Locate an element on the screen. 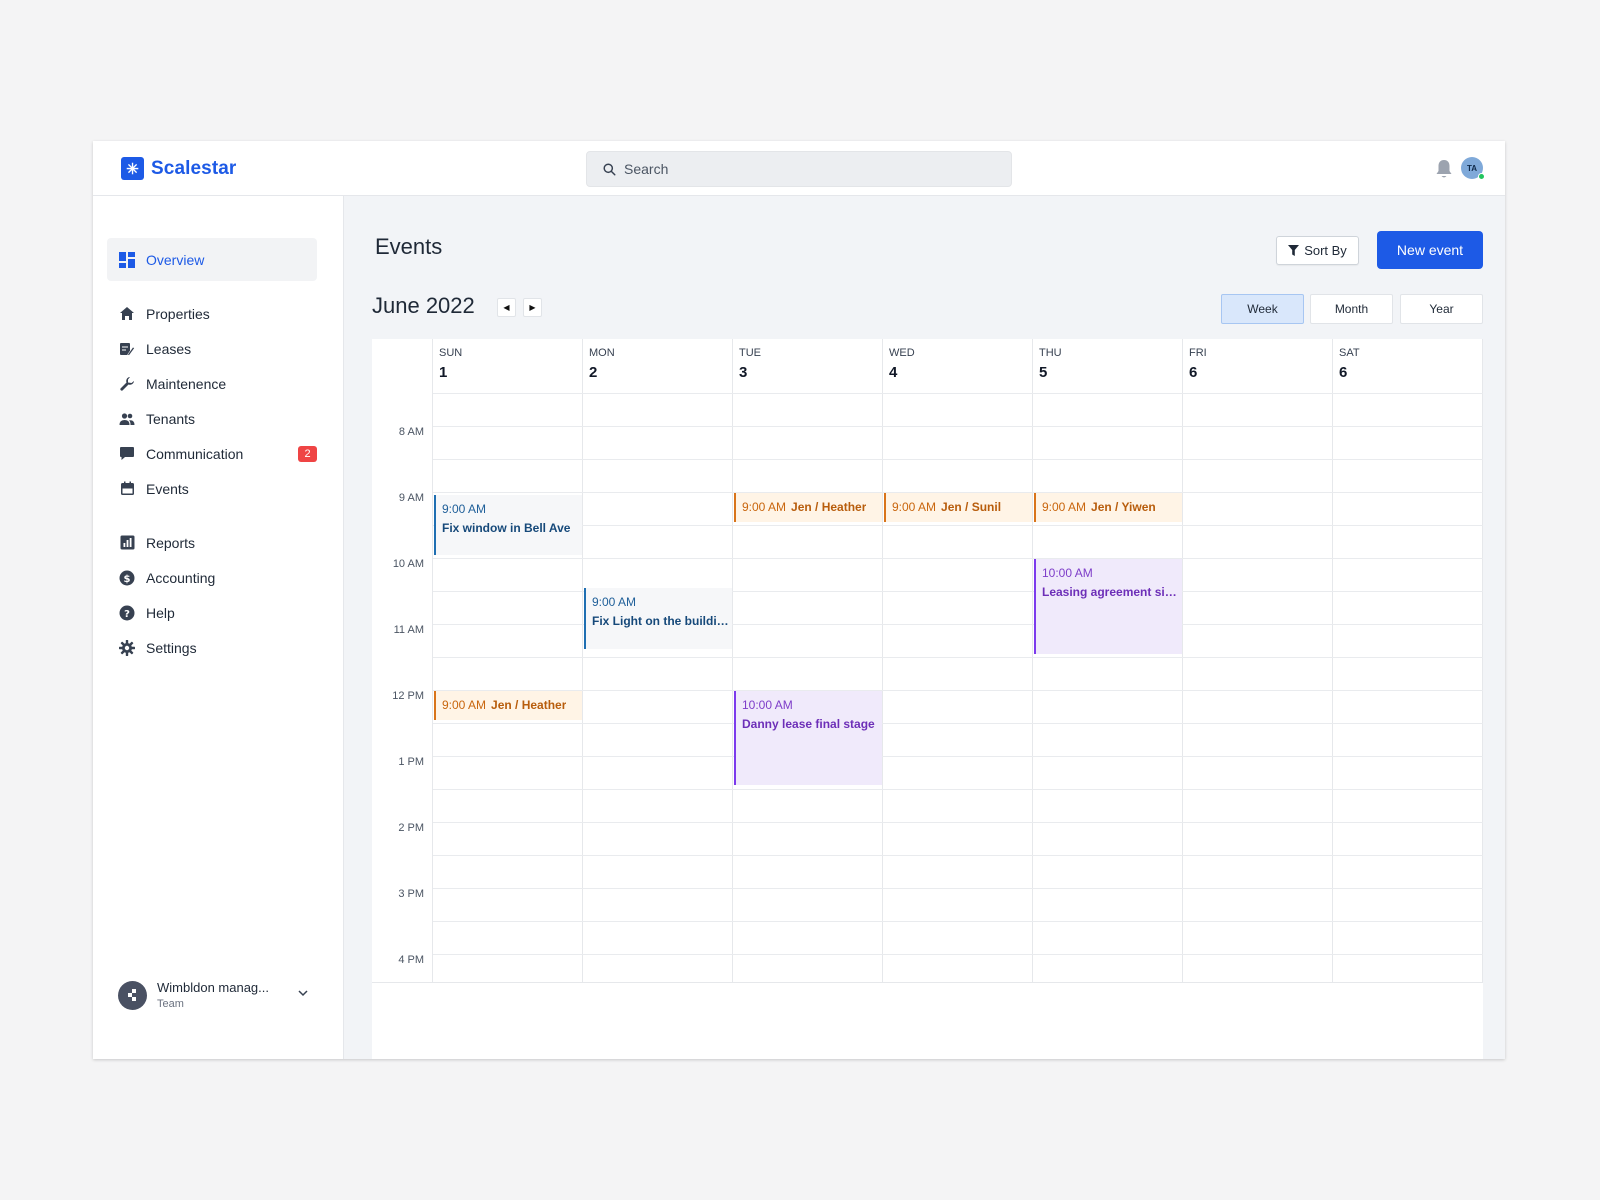 This screenshot has height=1200, width=1600. sidebar-item-label: Help is located at coordinates (160, 612).